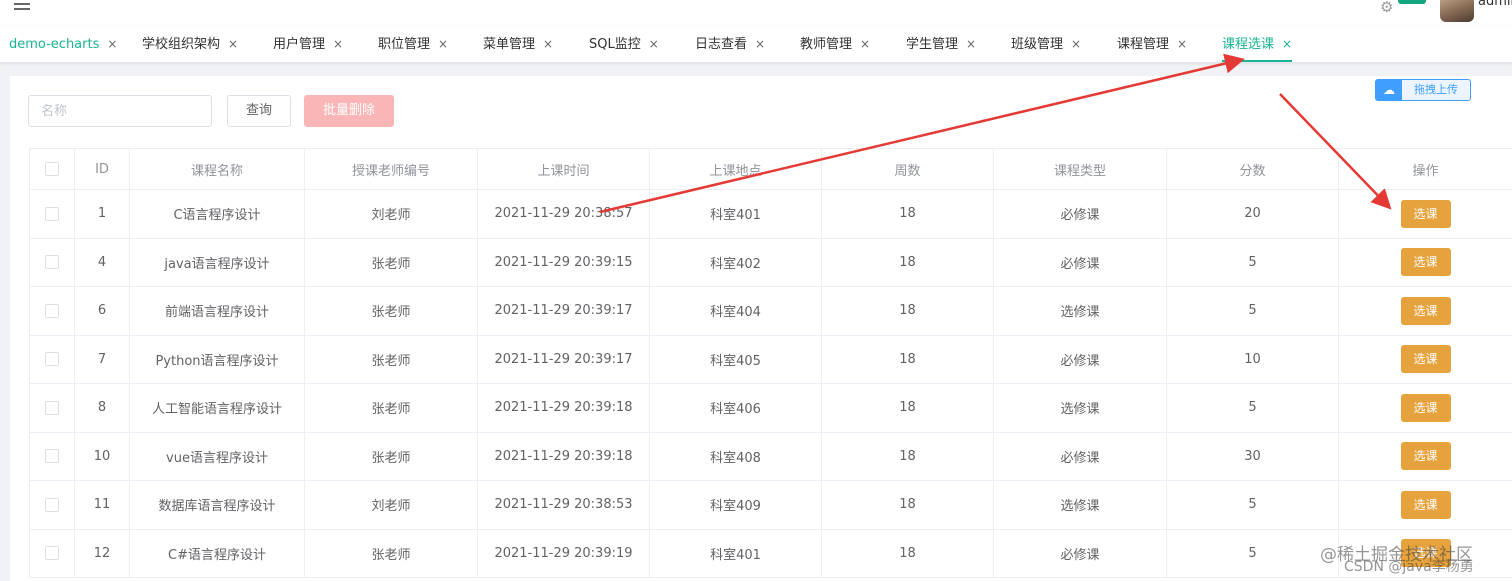  What do you see at coordinates (391, 505) in the screenshot?
I see `cell-teacher: 刘老师` at bounding box center [391, 505].